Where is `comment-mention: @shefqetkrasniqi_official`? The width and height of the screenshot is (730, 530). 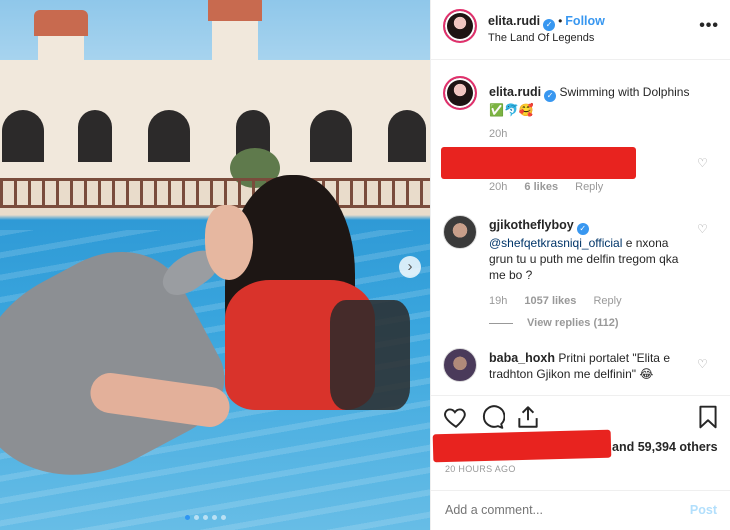
comment-mention: @shefqetkrasniqi_official is located at coordinates (555, 243).